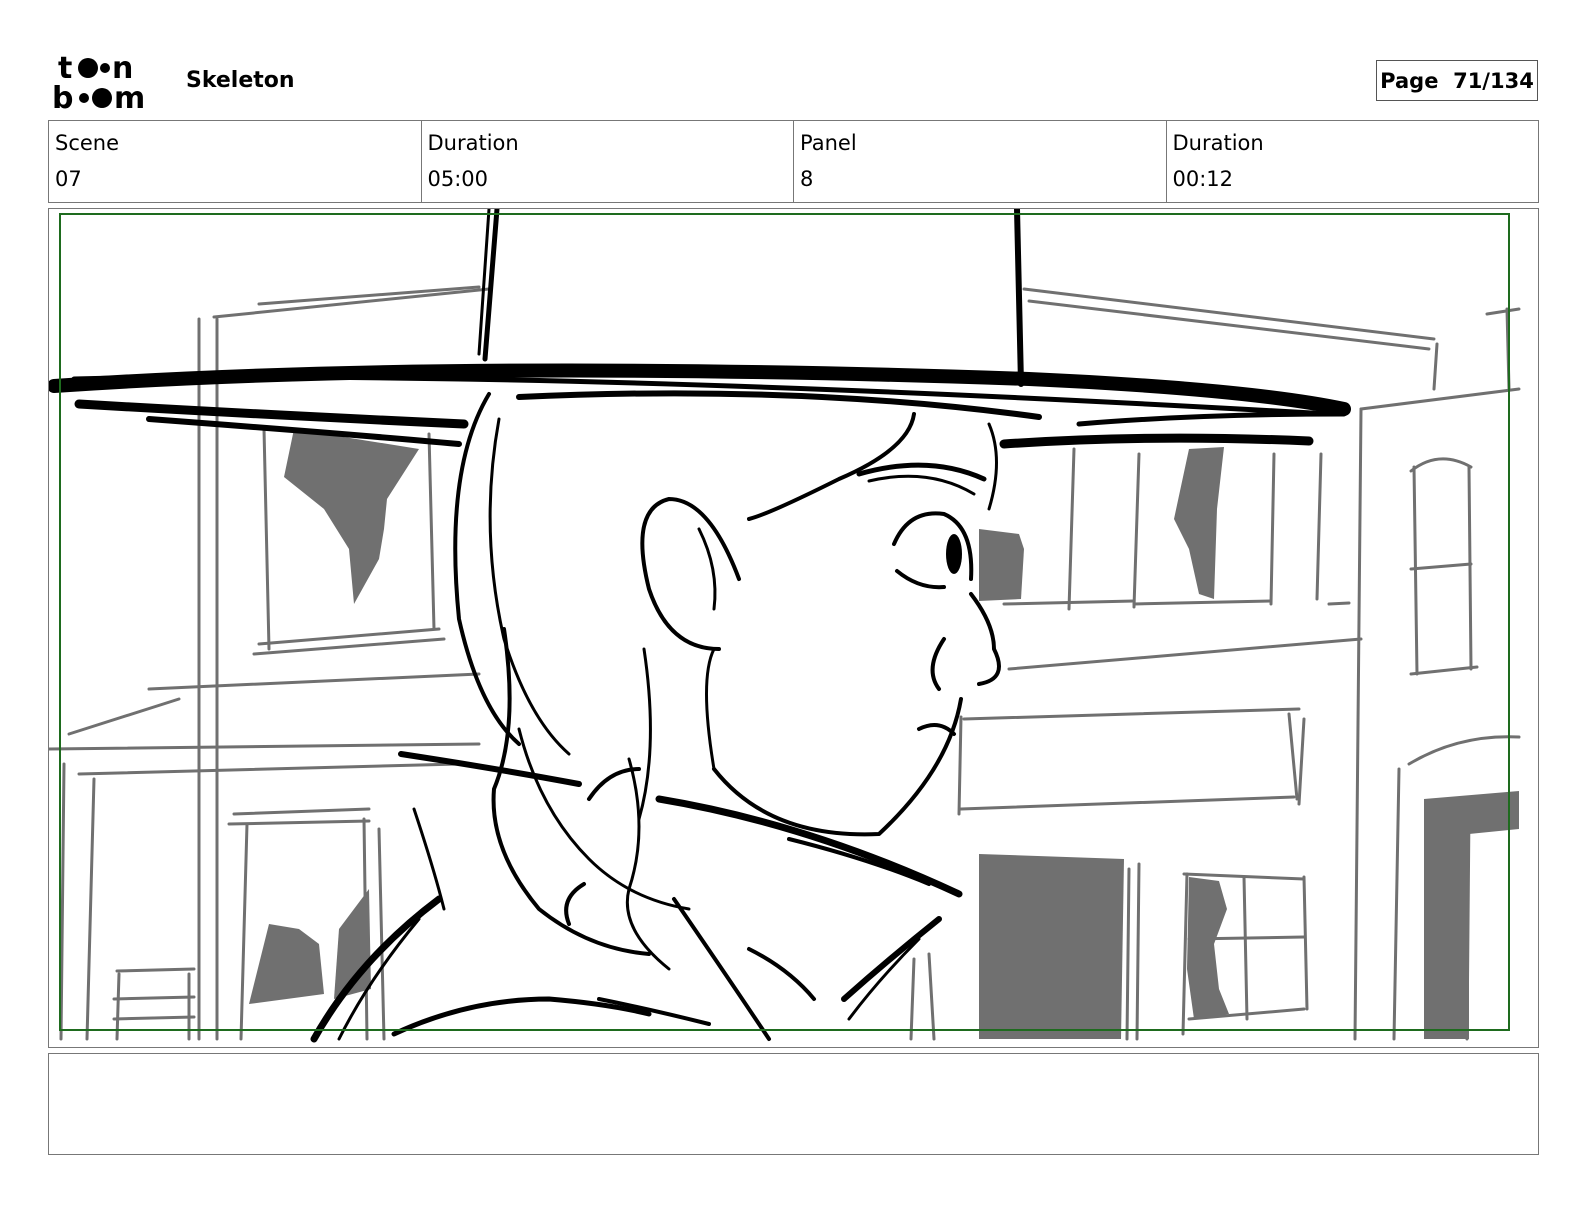  Describe the element at coordinates (235, 161) in the screenshot. I see `scene-cell: Scene 07` at that location.